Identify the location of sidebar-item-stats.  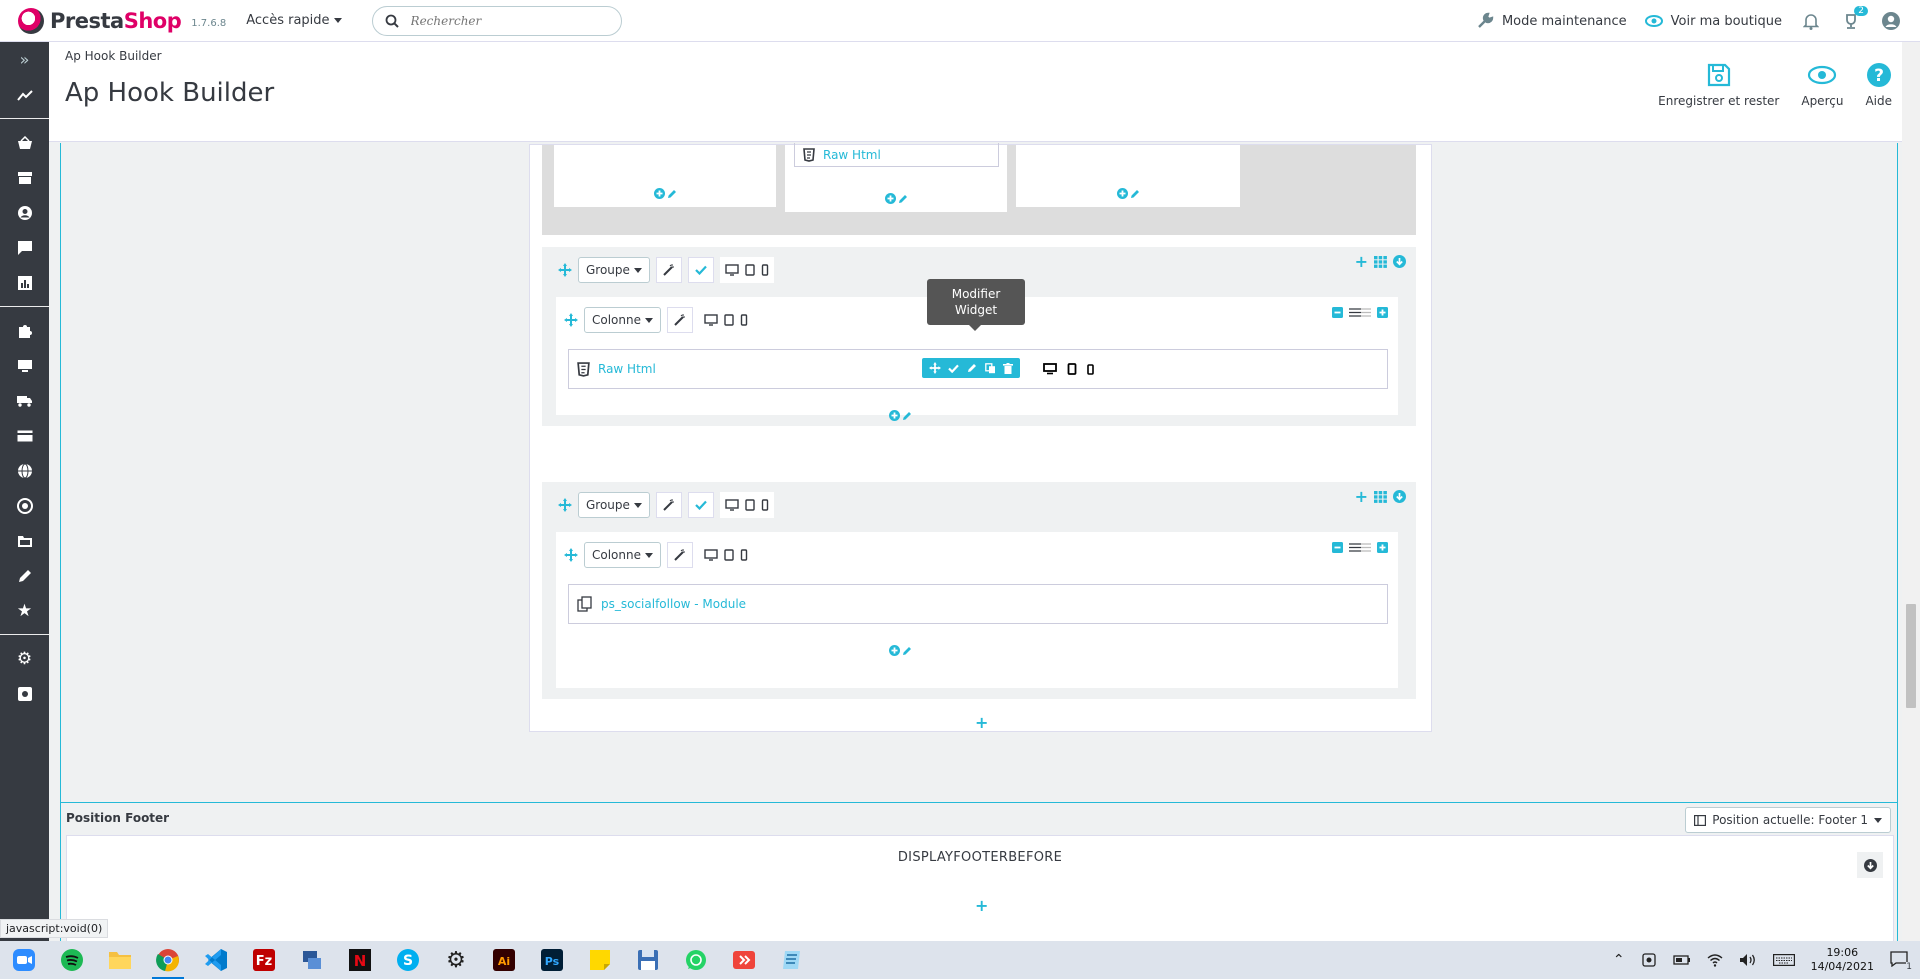
(24, 282).